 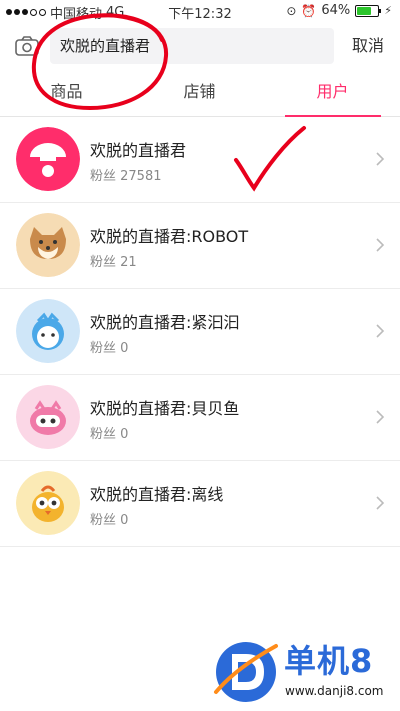 I want to click on brand-name: 单机8, so click(x=329, y=661).